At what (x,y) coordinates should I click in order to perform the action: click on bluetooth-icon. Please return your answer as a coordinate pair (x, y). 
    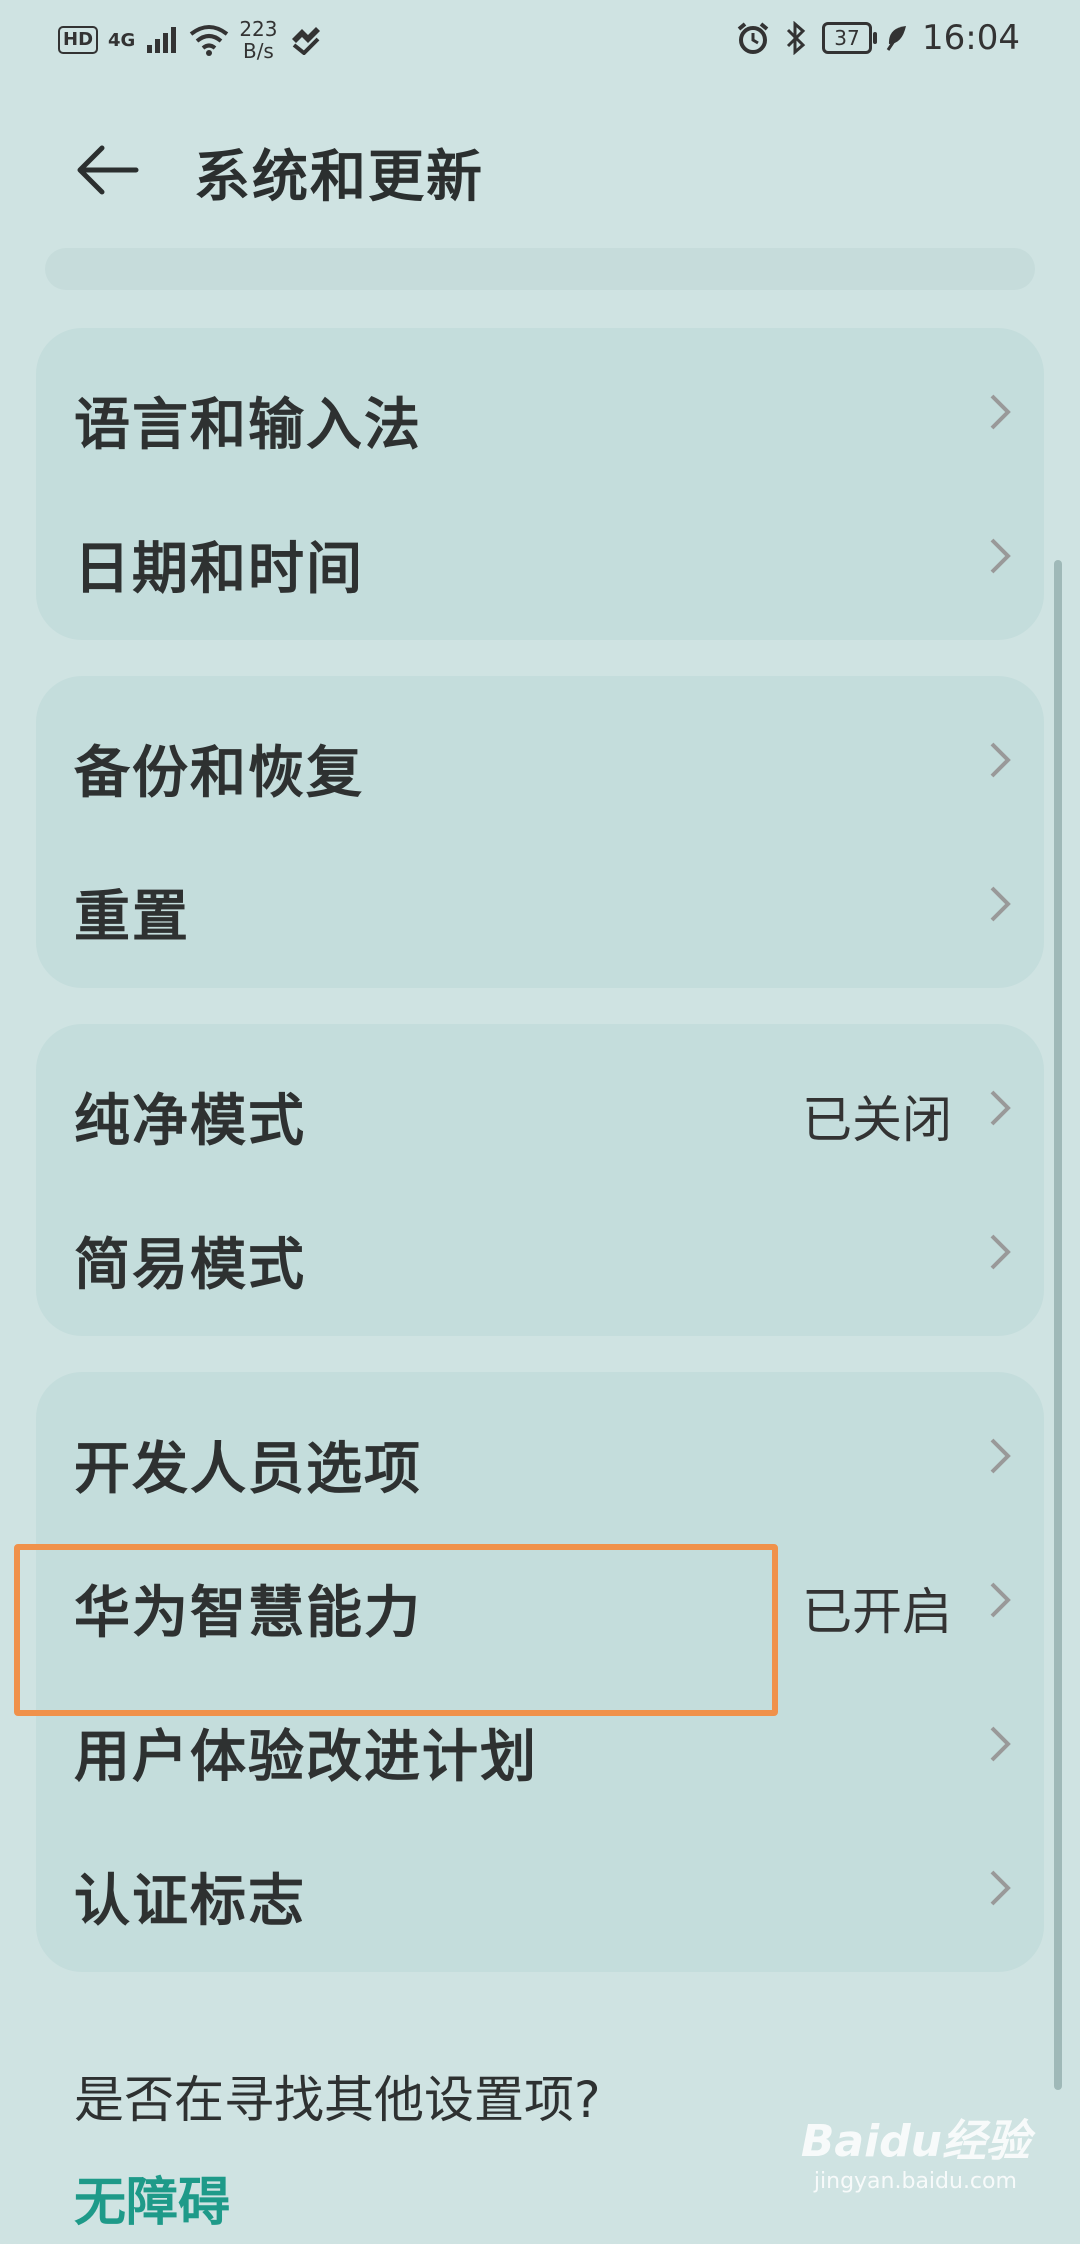
    Looking at the image, I should click on (796, 38).